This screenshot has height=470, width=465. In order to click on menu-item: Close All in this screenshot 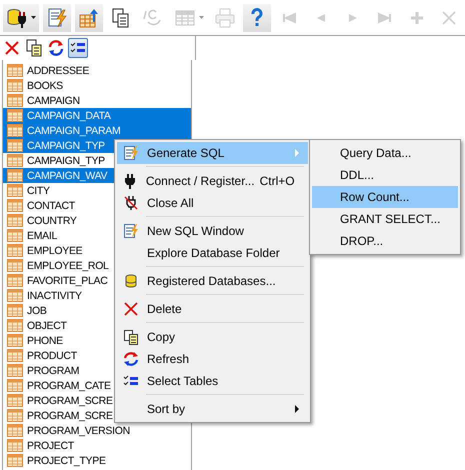, I will do `click(212, 203)`.